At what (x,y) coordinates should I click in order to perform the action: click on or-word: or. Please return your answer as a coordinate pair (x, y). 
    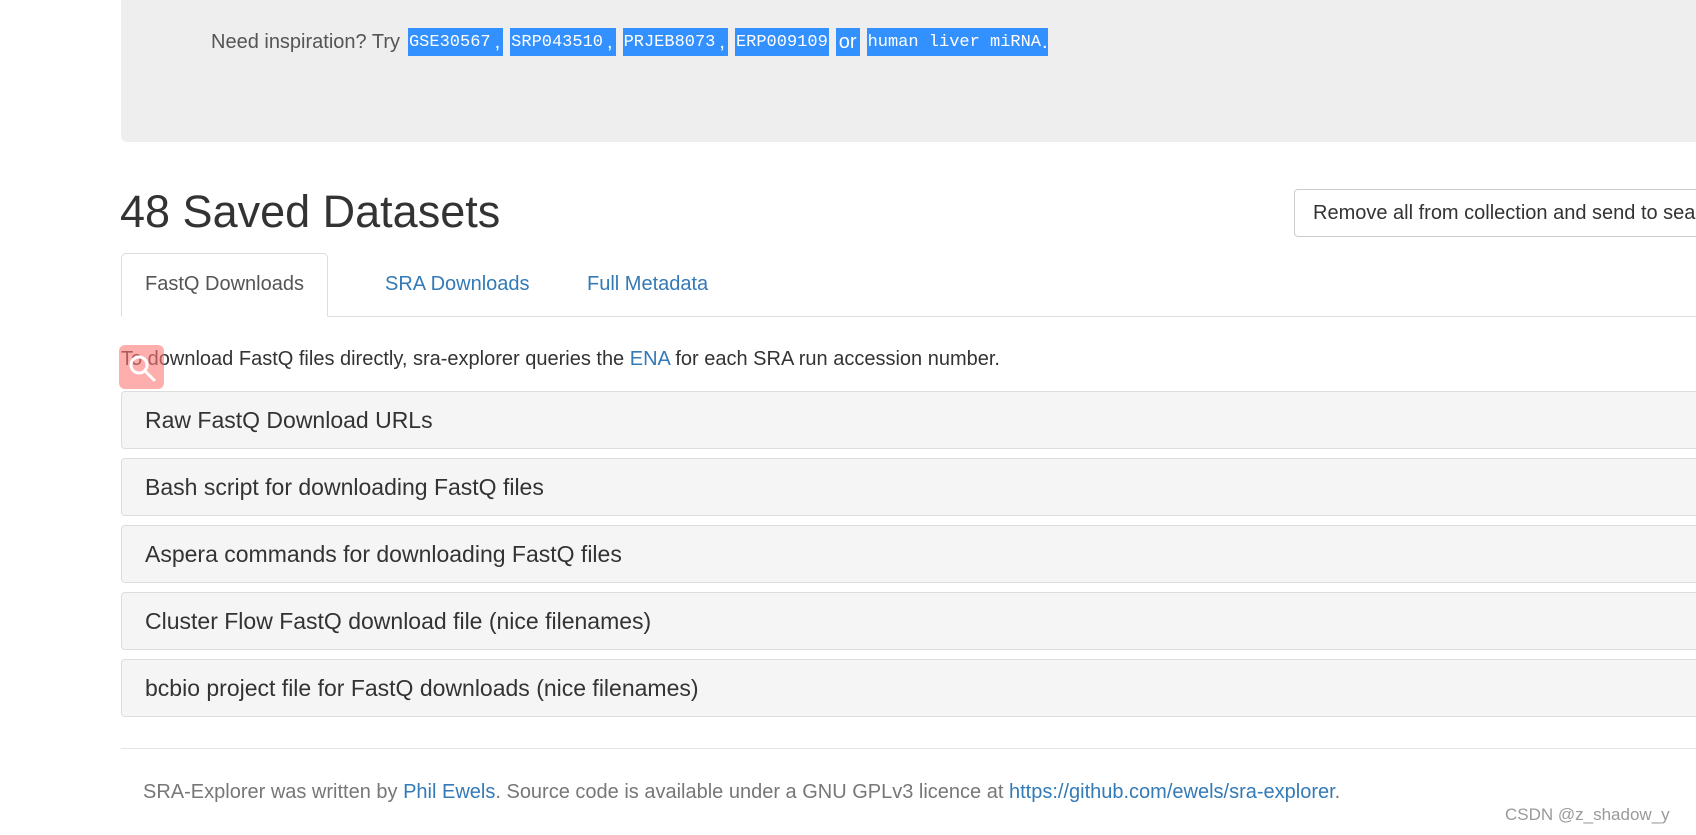
    Looking at the image, I should click on (847, 42).